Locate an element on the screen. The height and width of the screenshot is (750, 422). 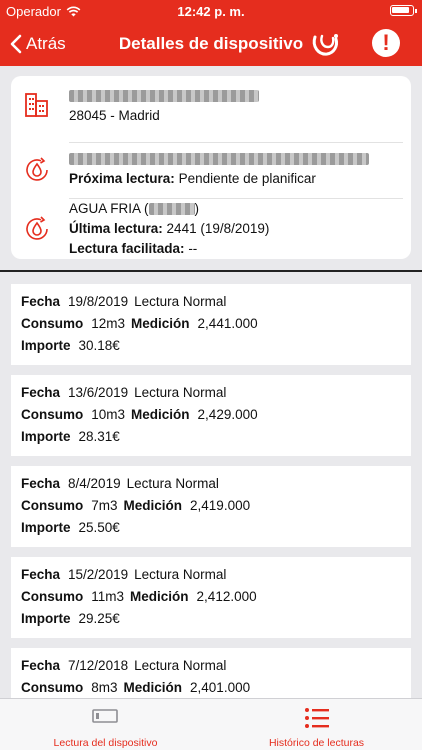
status-time: 12:42 p. m. is located at coordinates (211, 11).